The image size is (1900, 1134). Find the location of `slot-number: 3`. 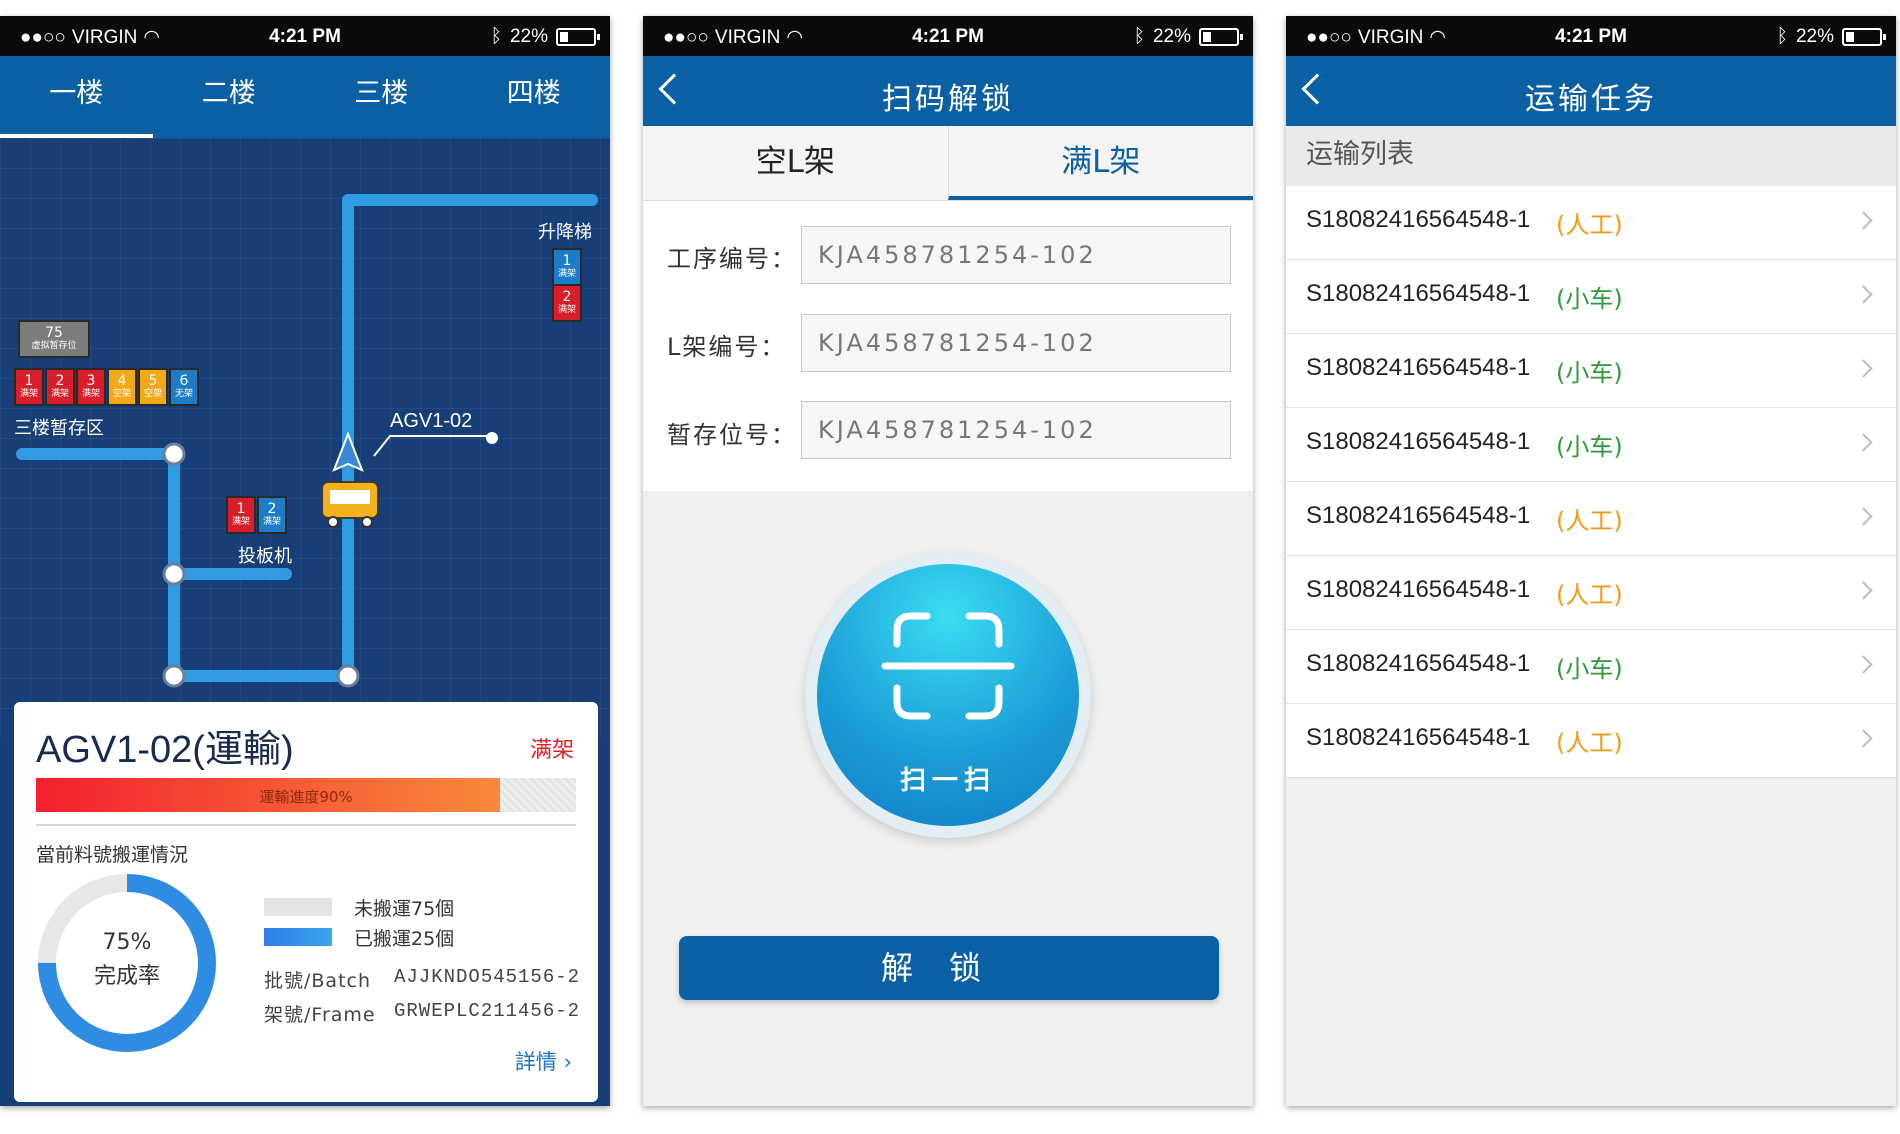

slot-number: 3 is located at coordinates (91, 381).